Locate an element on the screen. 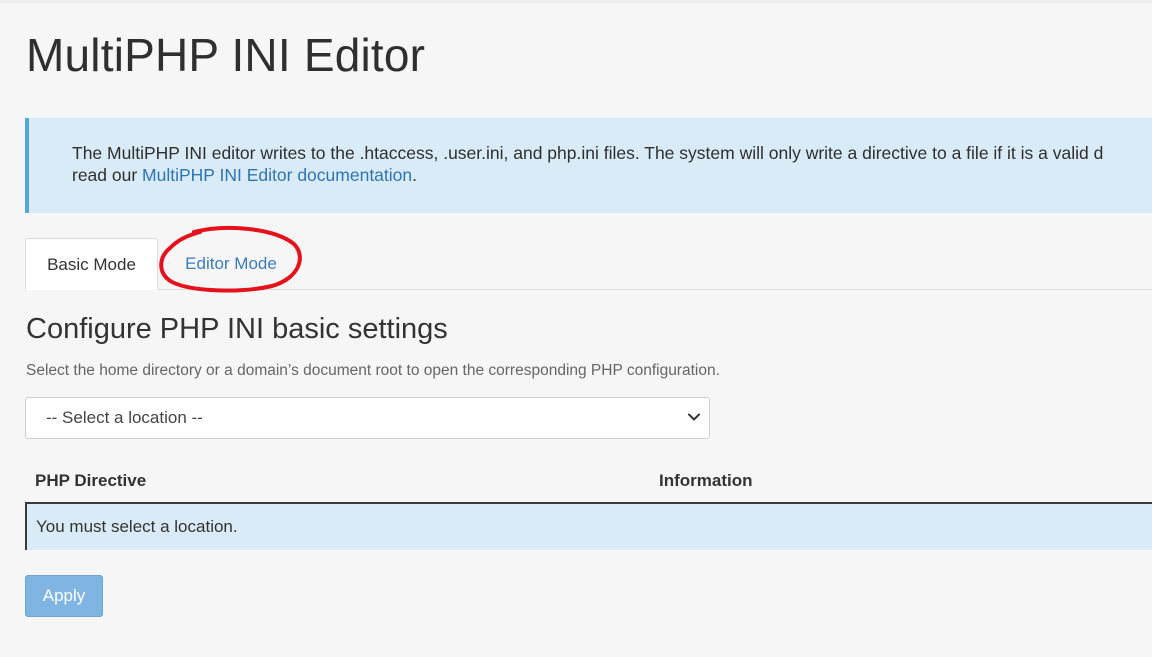 Image resolution: width=1152 pixels, height=657 pixels. location-select: -- Select a location -- is located at coordinates (367, 418).